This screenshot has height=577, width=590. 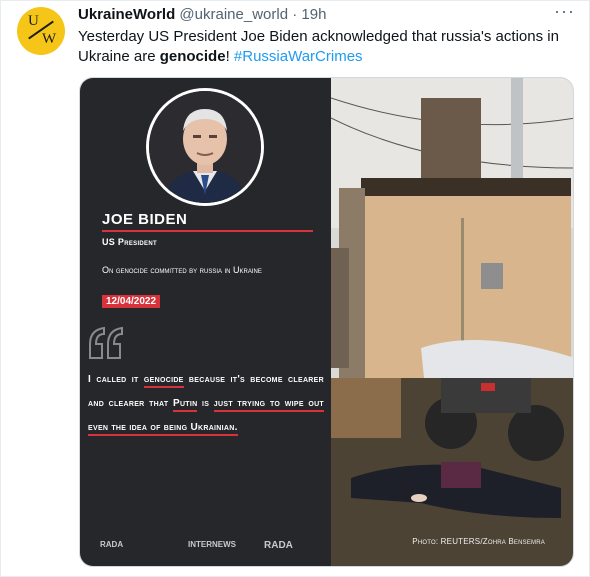 I want to click on partner-logos: RADA INTERNEWS RADA, so click(x=212, y=547).